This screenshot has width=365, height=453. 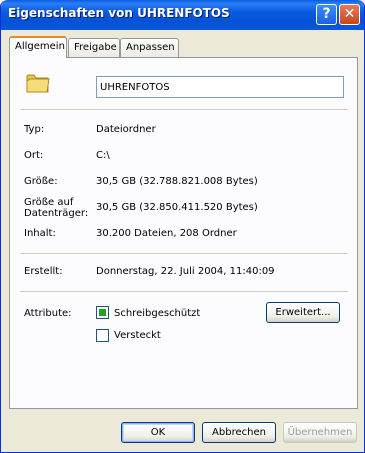 What do you see at coordinates (102, 335) in the screenshot?
I see `hidden-checkbox` at bounding box center [102, 335].